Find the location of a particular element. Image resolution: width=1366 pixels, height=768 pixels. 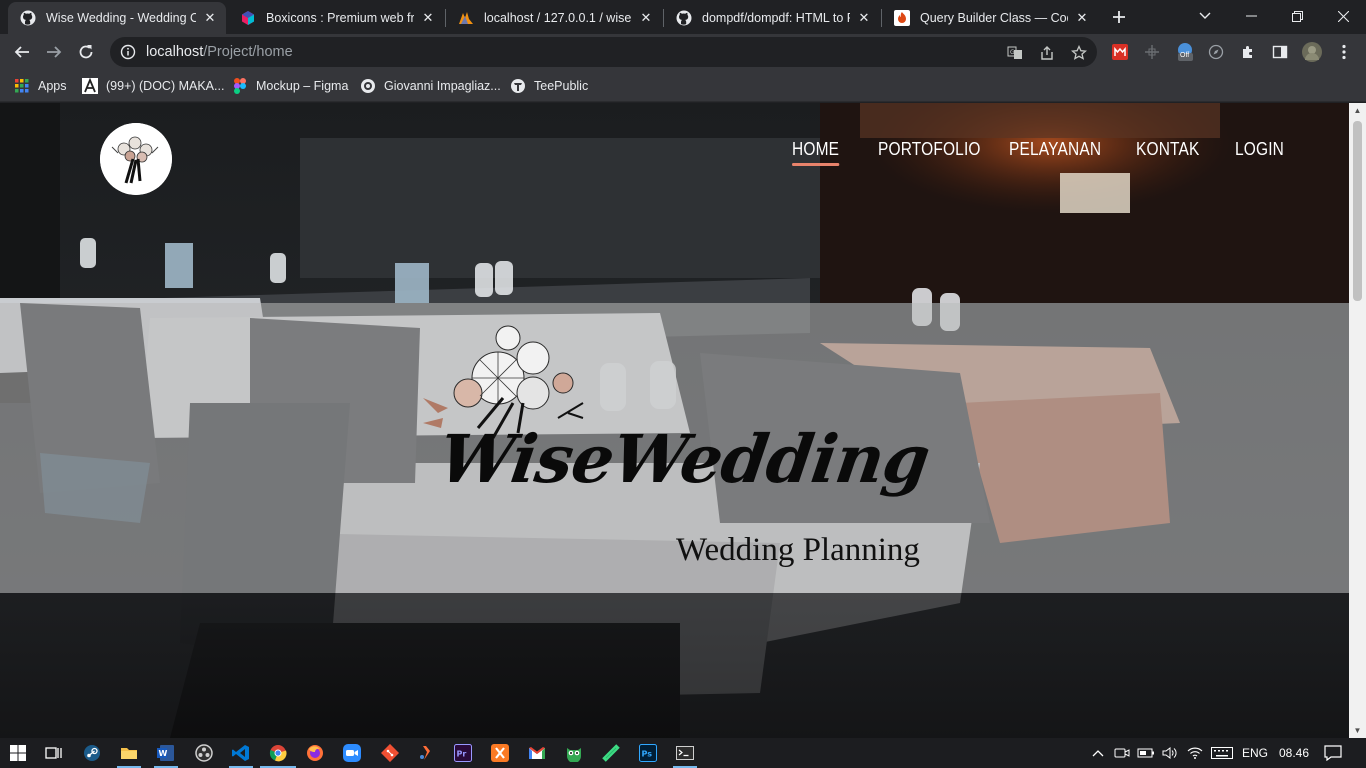

academia-icon is located at coordinates (90, 86).